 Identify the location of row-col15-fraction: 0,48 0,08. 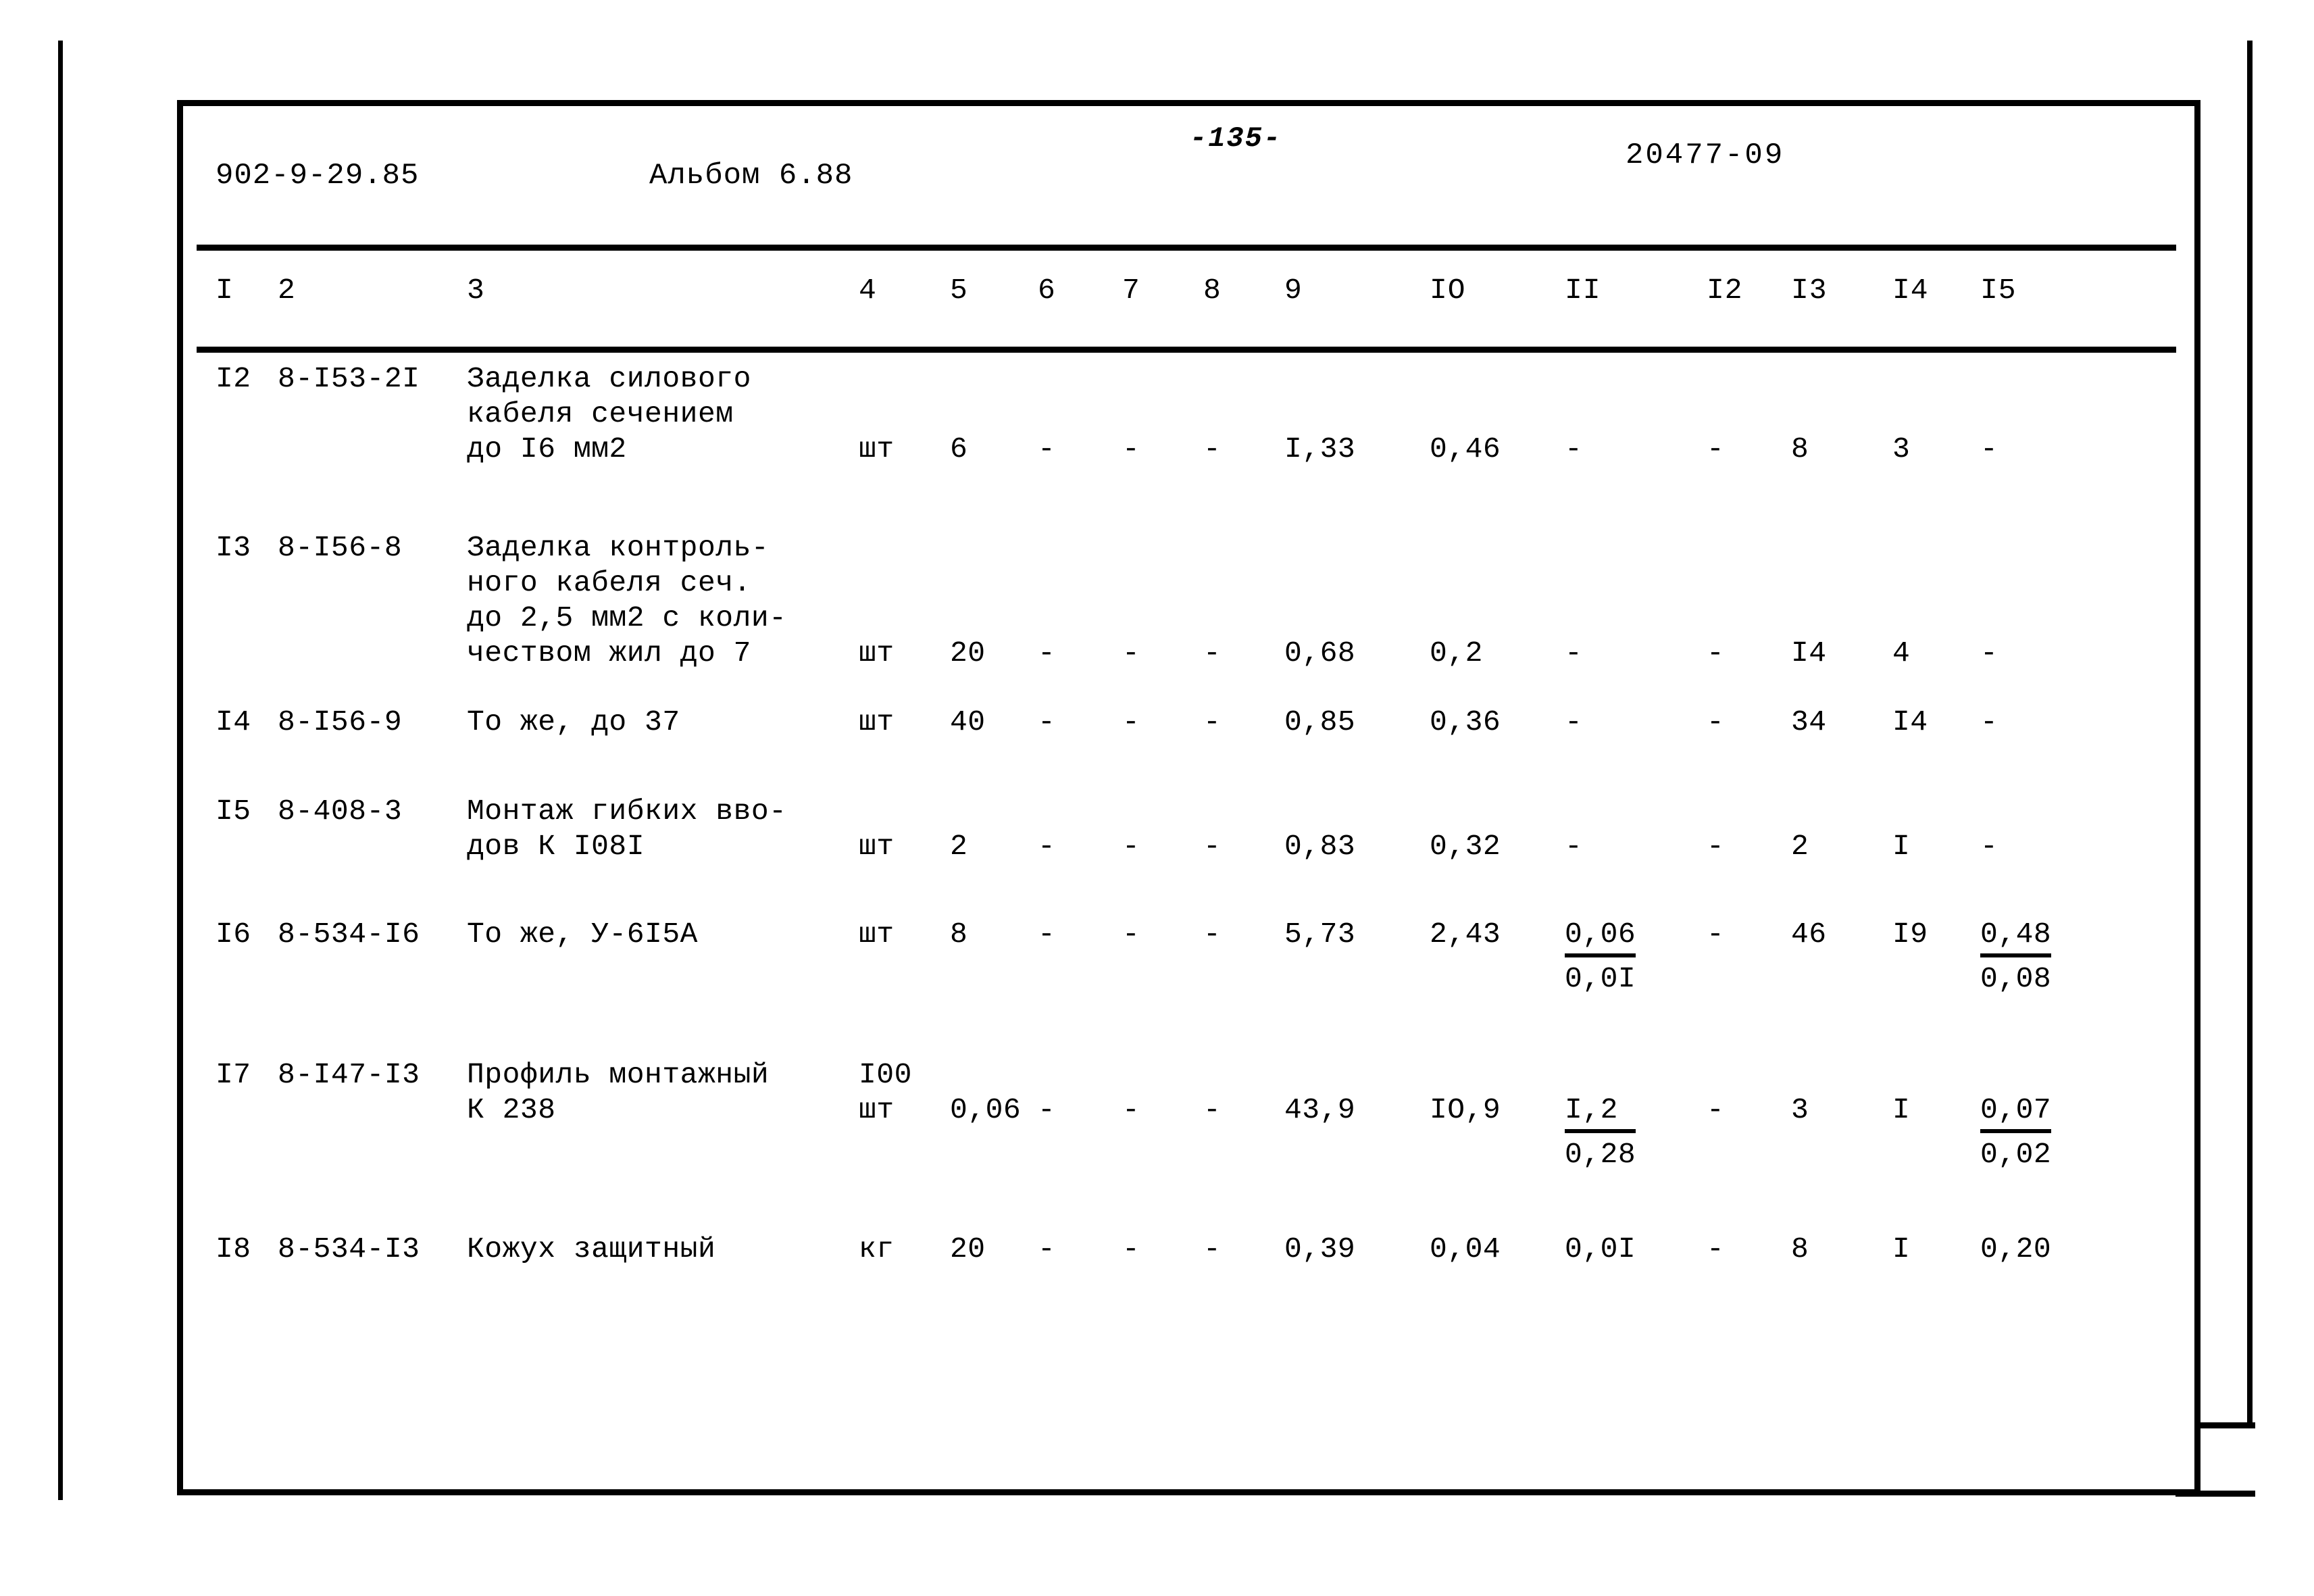
(2016, 957).